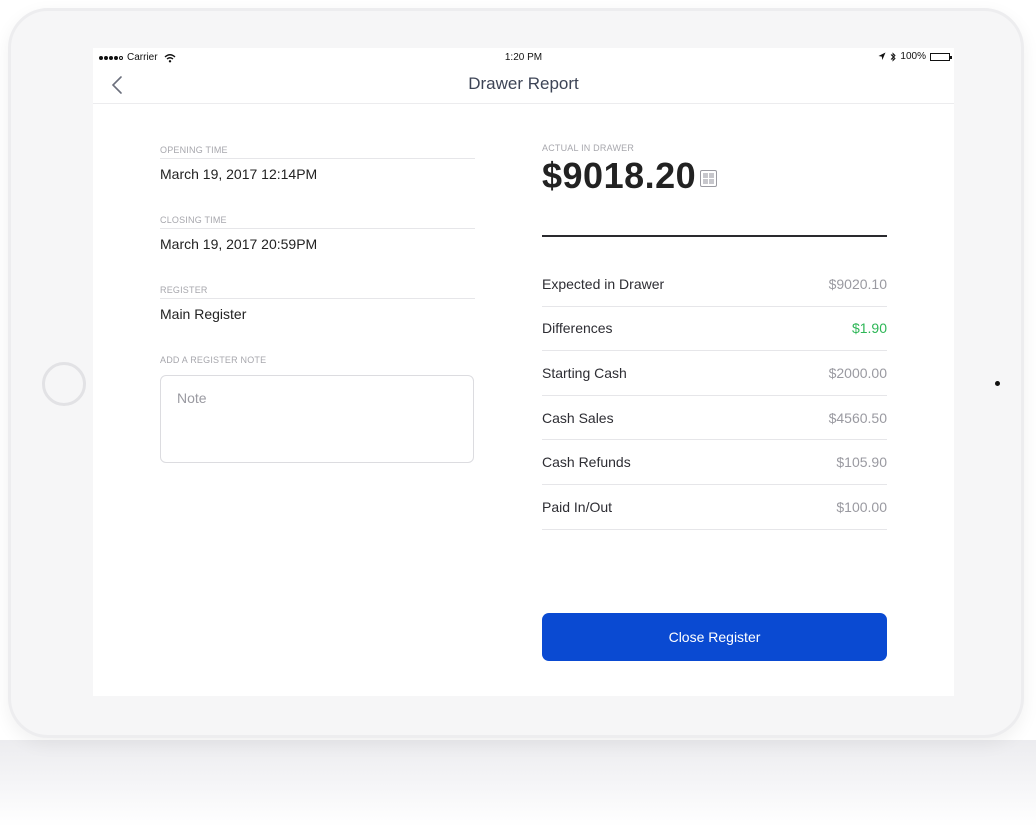  I want to click on opening-time-value: March 19, 2017 12:14PM, so click(239, 174).